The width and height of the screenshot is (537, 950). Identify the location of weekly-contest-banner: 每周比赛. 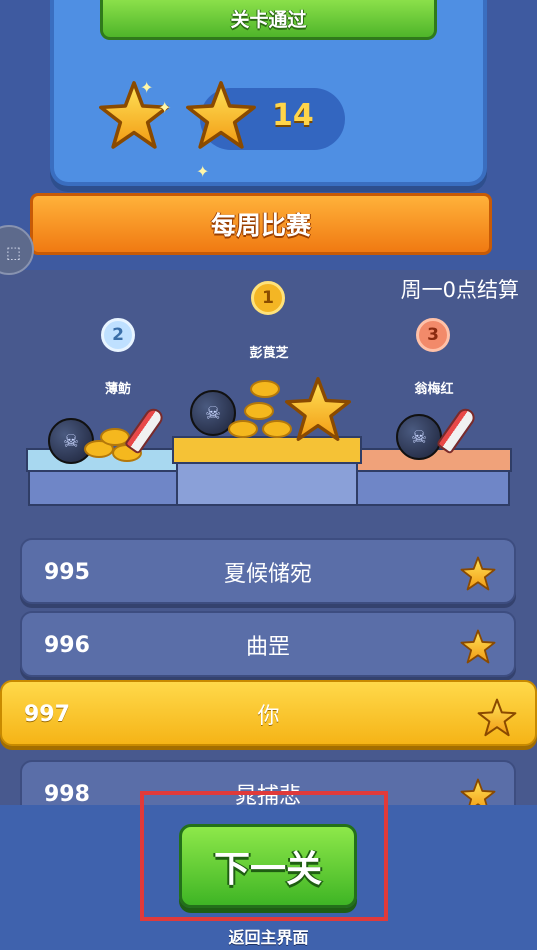
(261, 224).